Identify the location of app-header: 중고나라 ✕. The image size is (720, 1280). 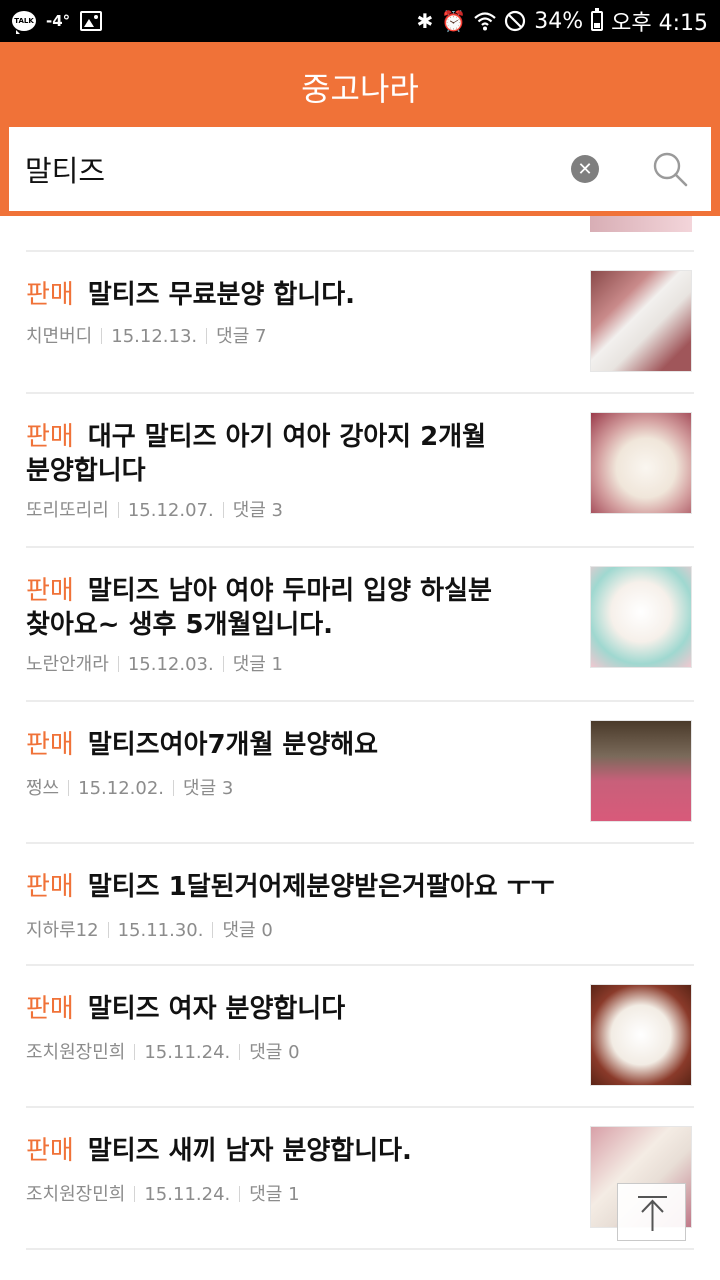
(360, 129).